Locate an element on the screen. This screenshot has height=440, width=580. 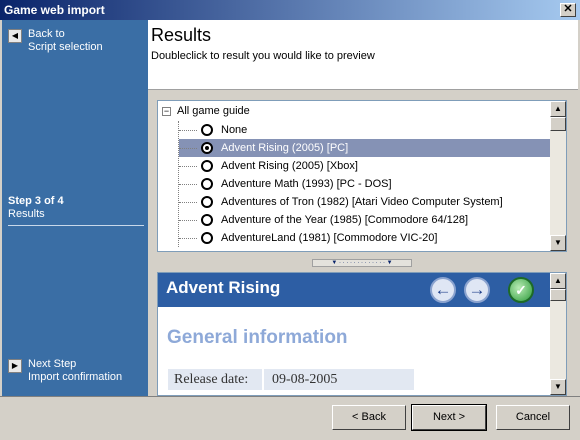
tree-item: AdventureLand (1981) [Commodore VIC-20] is located at coordinates (365, 238).